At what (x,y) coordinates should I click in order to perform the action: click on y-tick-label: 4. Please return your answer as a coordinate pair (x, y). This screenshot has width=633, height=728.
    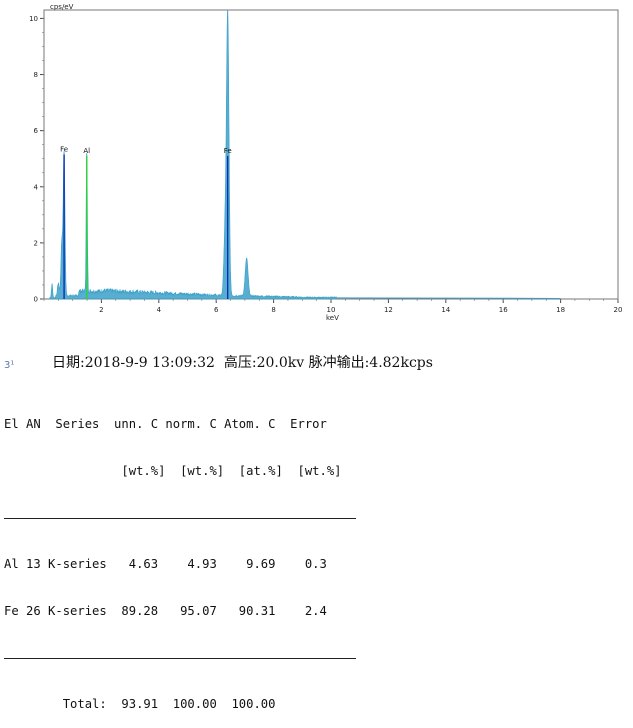
    Looking at the image, I should click on (36, 187).